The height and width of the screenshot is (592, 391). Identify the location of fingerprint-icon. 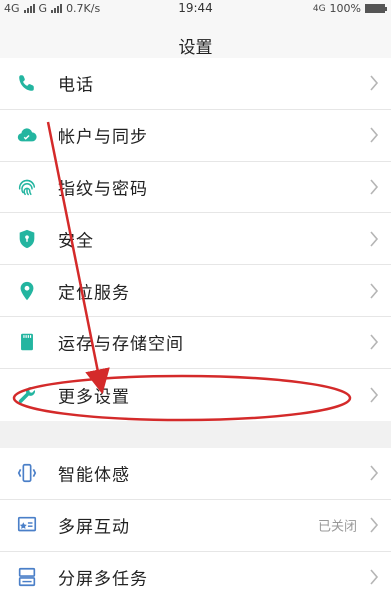
(27, 187).